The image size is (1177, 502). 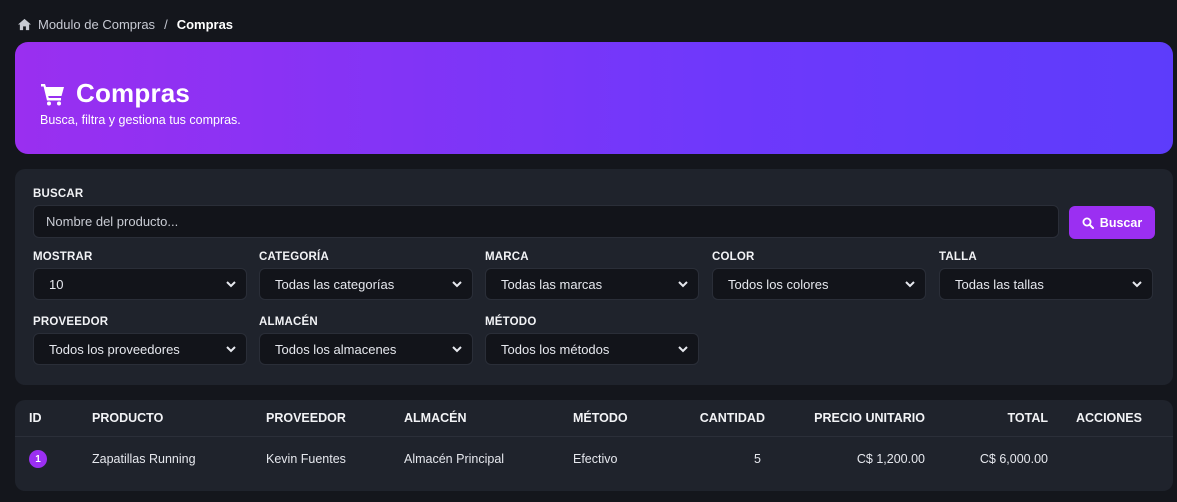 I want to click on breadcrumb-current: Compras, so click(x=205, y=24).